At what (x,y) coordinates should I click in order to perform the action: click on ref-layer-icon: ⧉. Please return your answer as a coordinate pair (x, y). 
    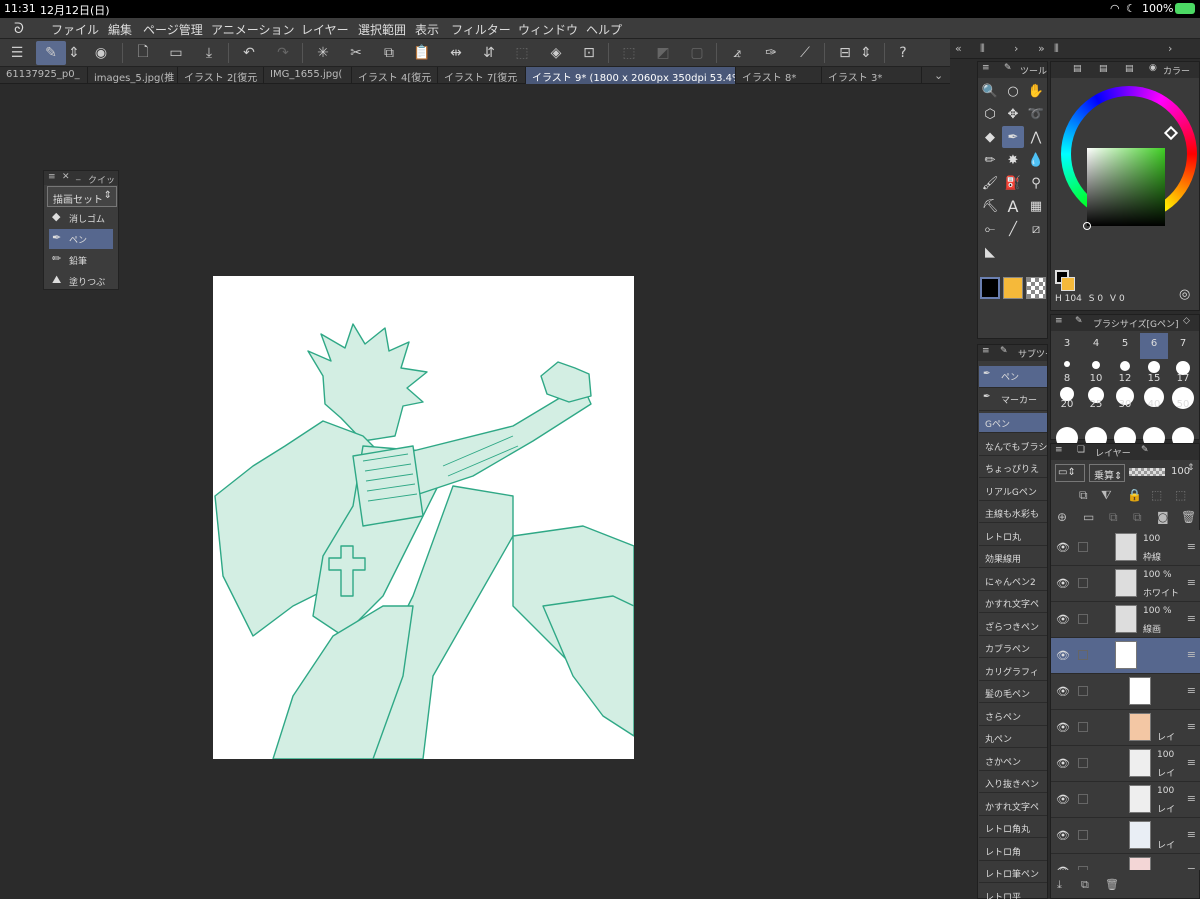
    Looking at the image, I should click on (1083, 495).